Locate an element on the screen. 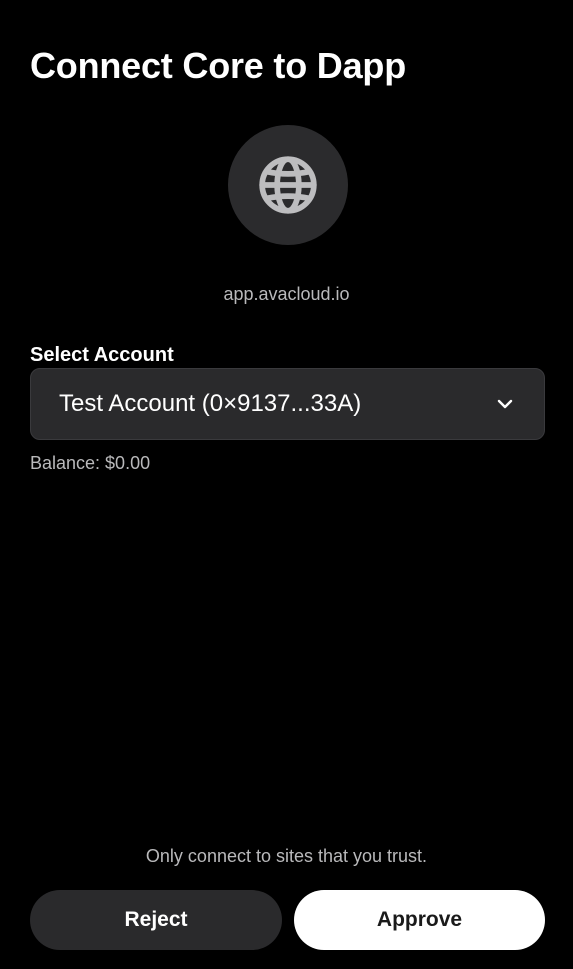 This screenshot has width=573, height=969. globe-icon is located at coordinates (288, 185).